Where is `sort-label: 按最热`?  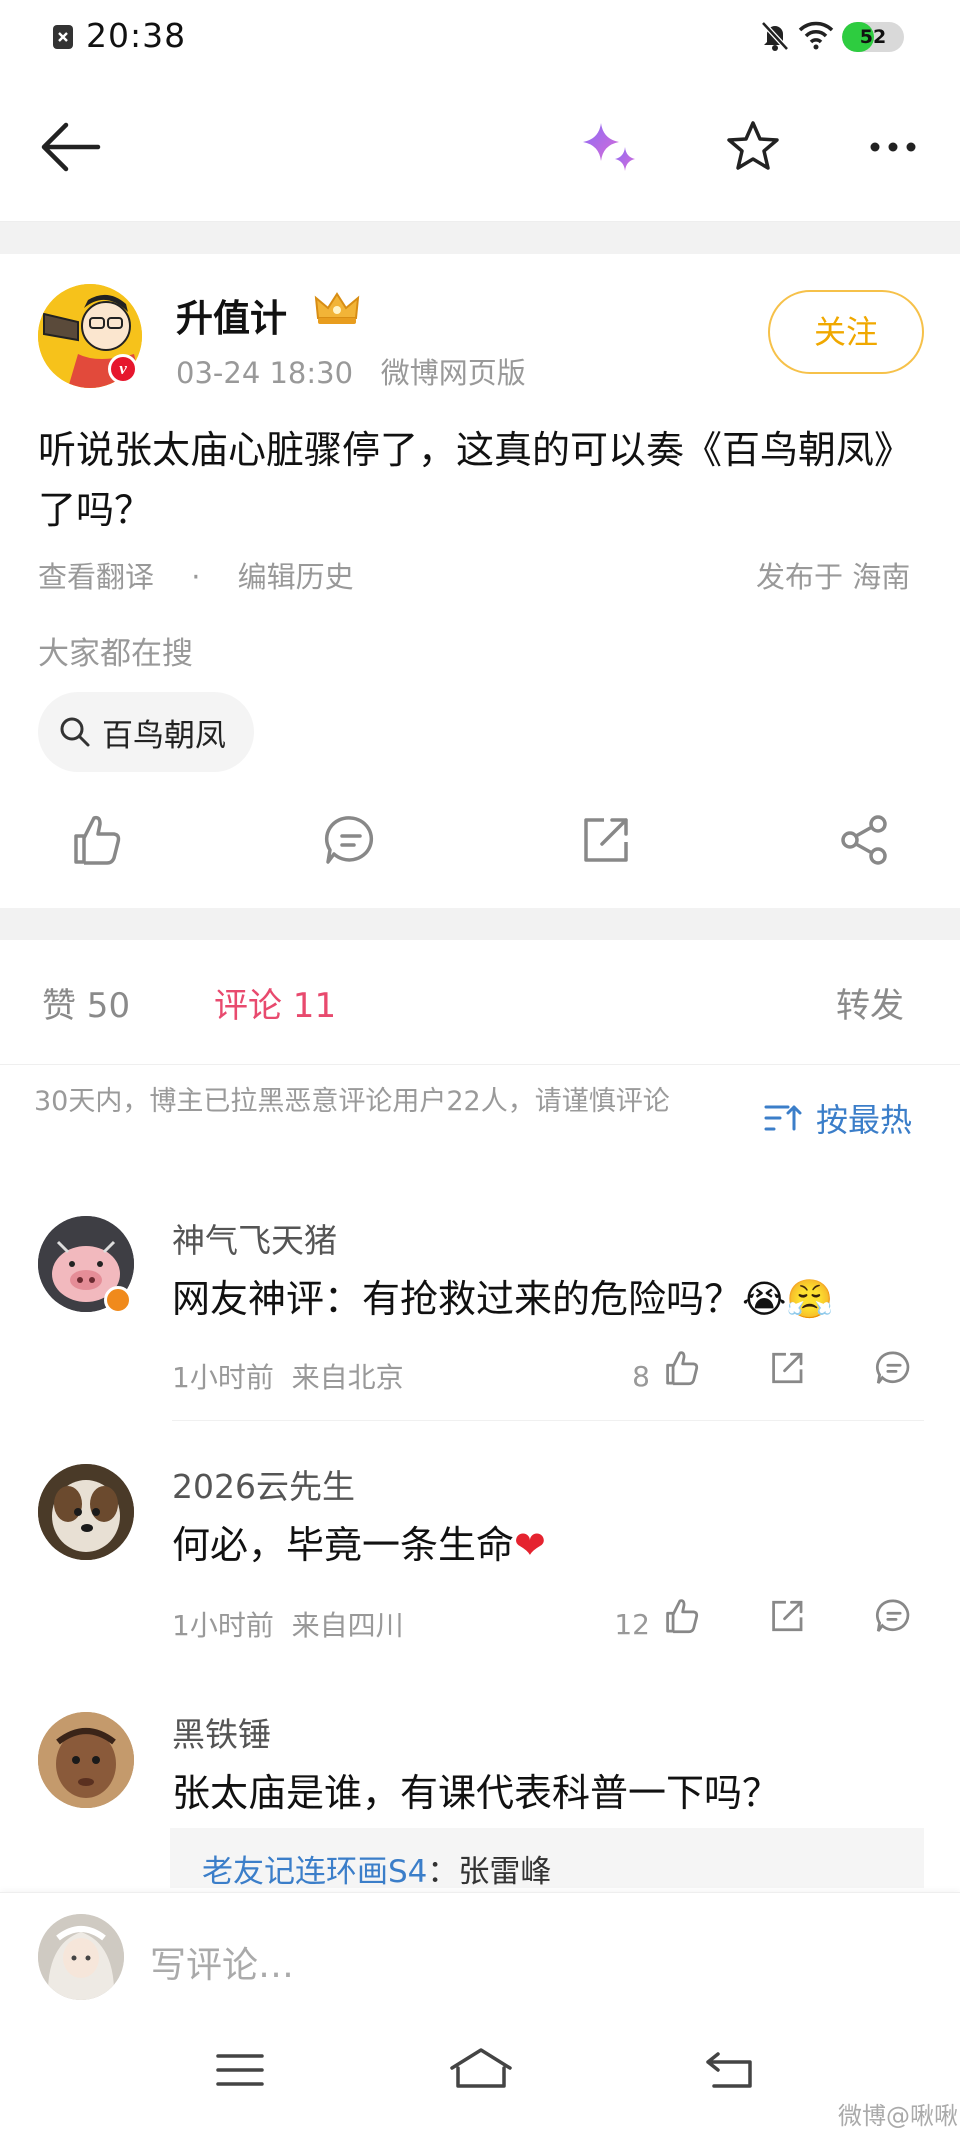
sort-label: 按最热 is located at coordinates (864, 1120).